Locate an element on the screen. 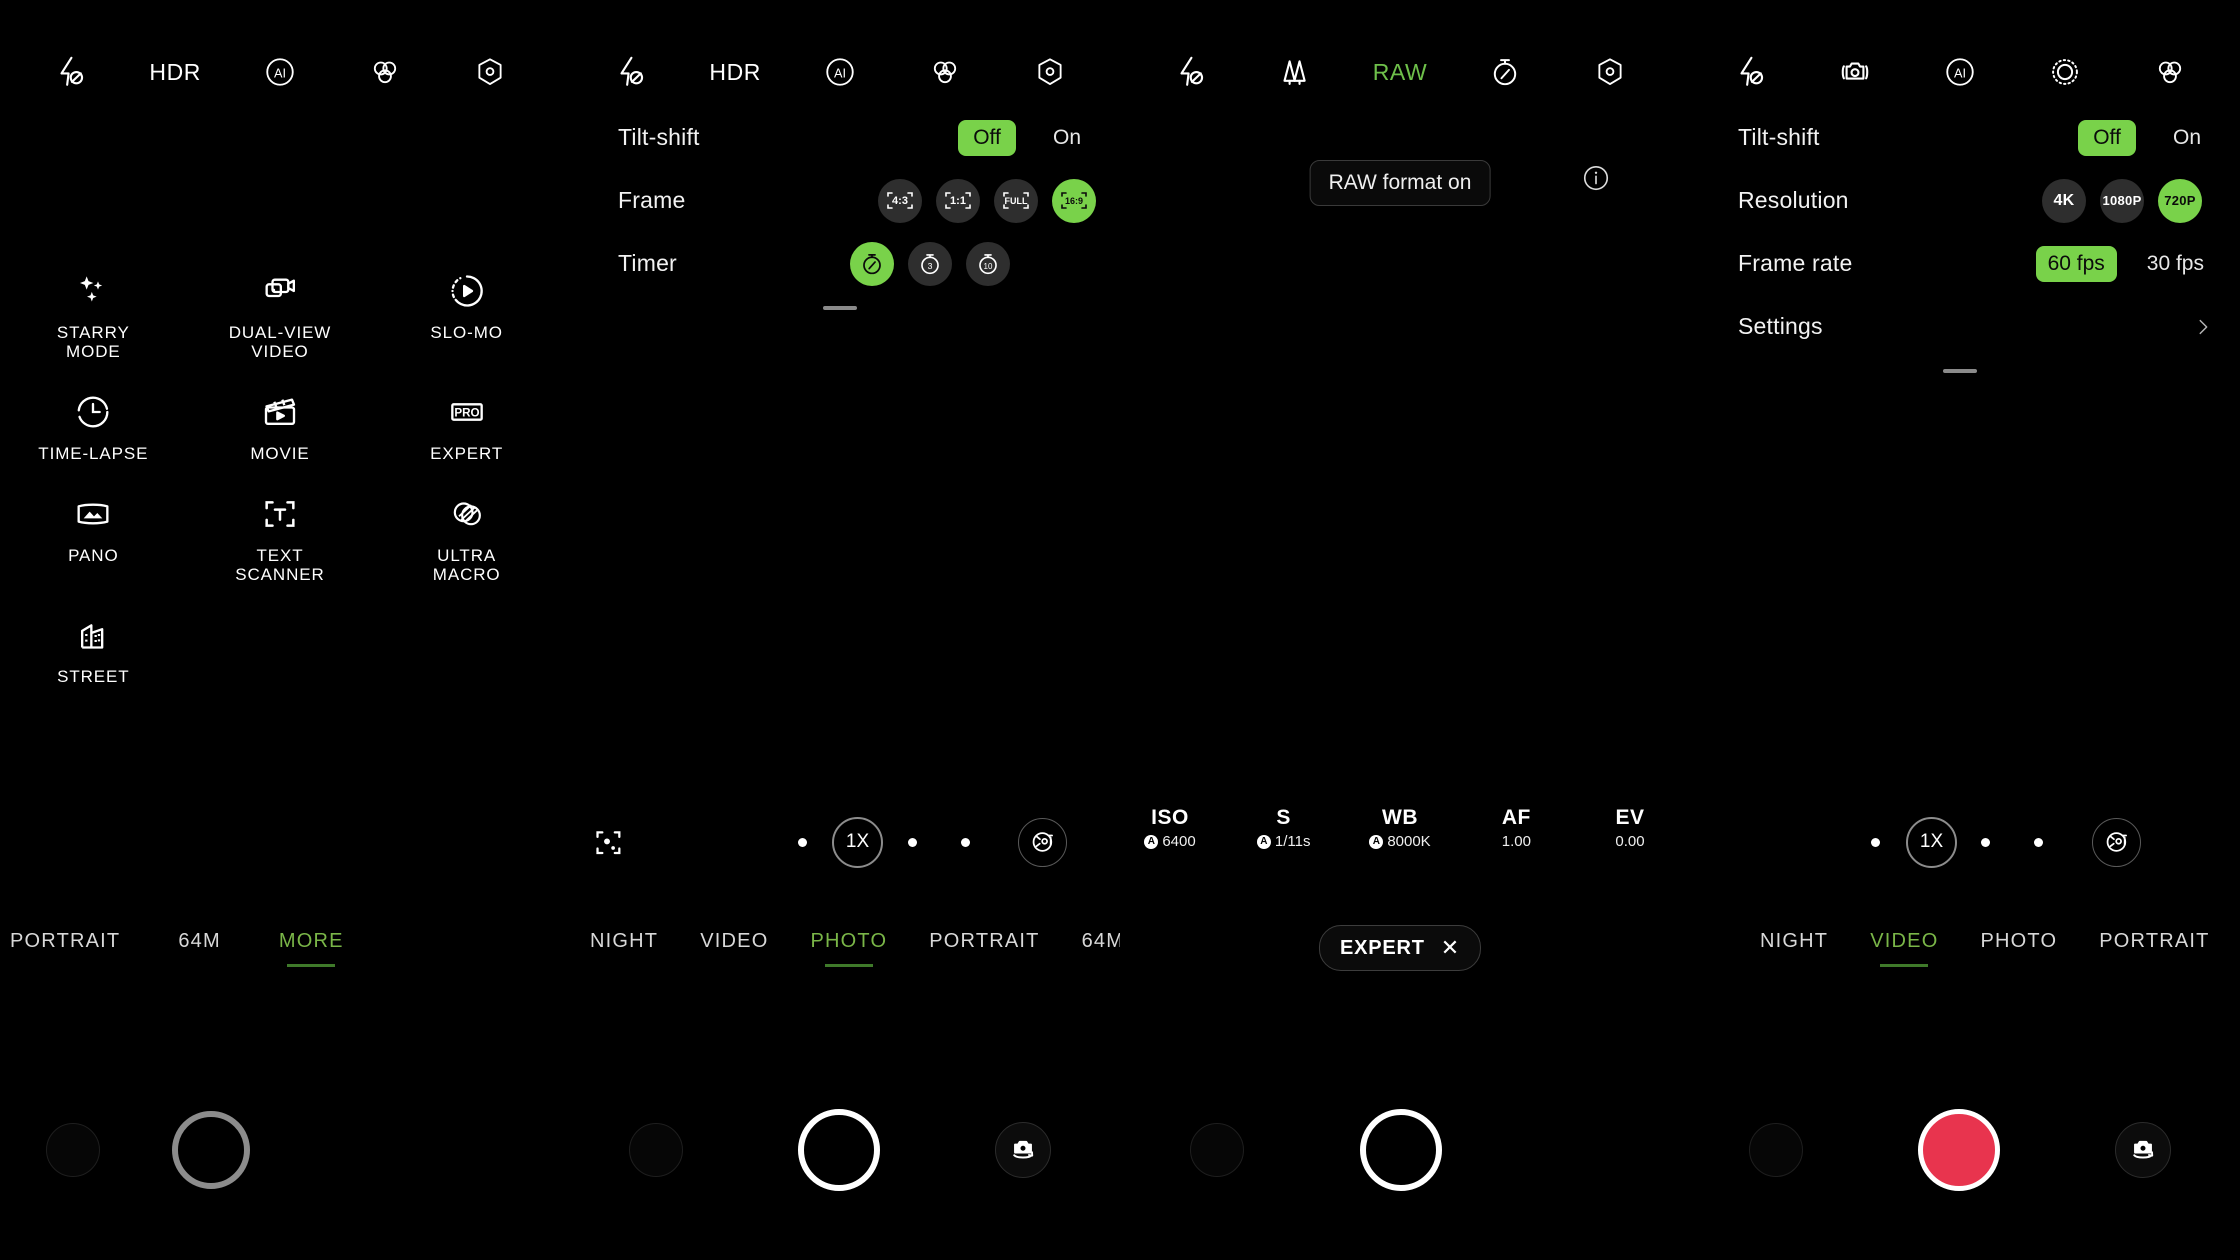 This screenshot has height=1260, width=2240. frame-full: FULL is located at coordinates (1016, 200).